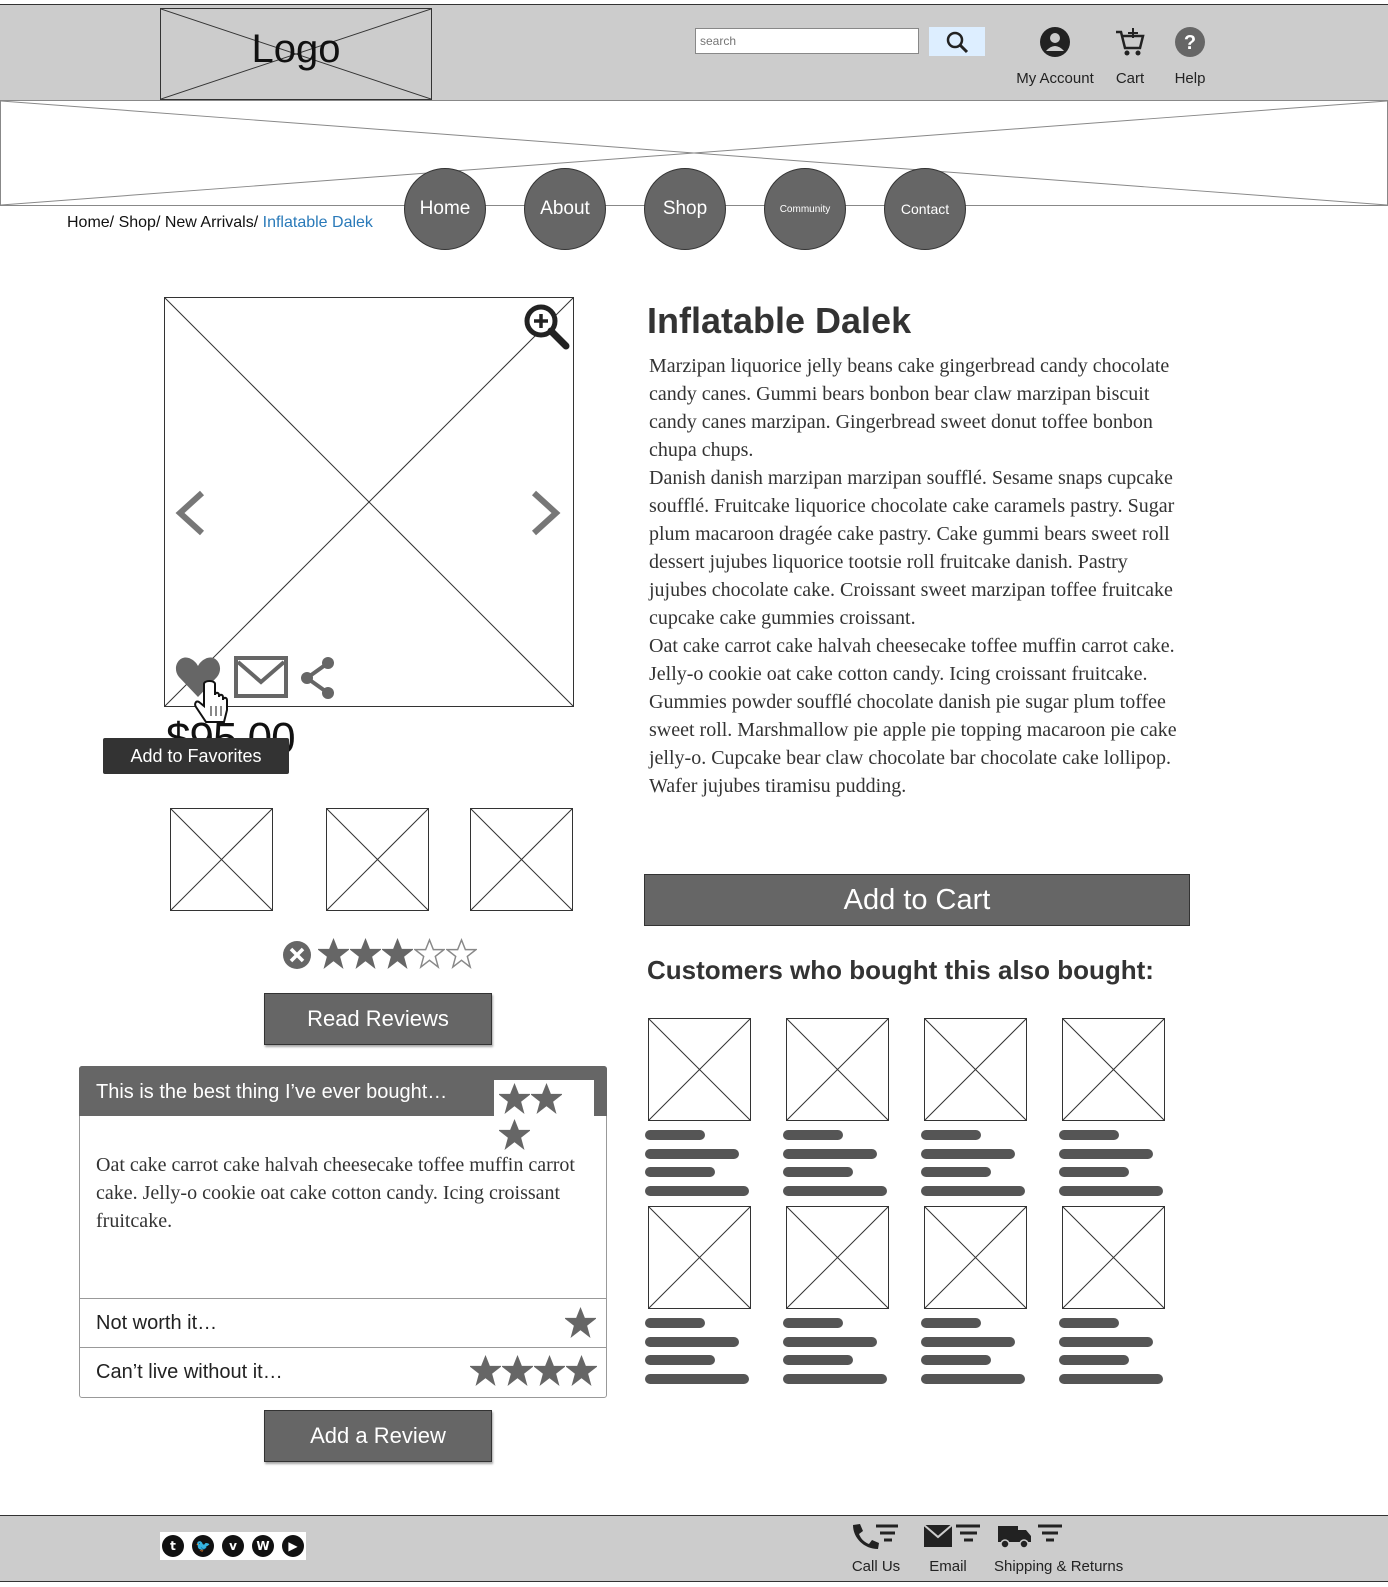 The image size is (1388, 1587). I want to click on youtube-icon: ▶, so click(293, 1546).